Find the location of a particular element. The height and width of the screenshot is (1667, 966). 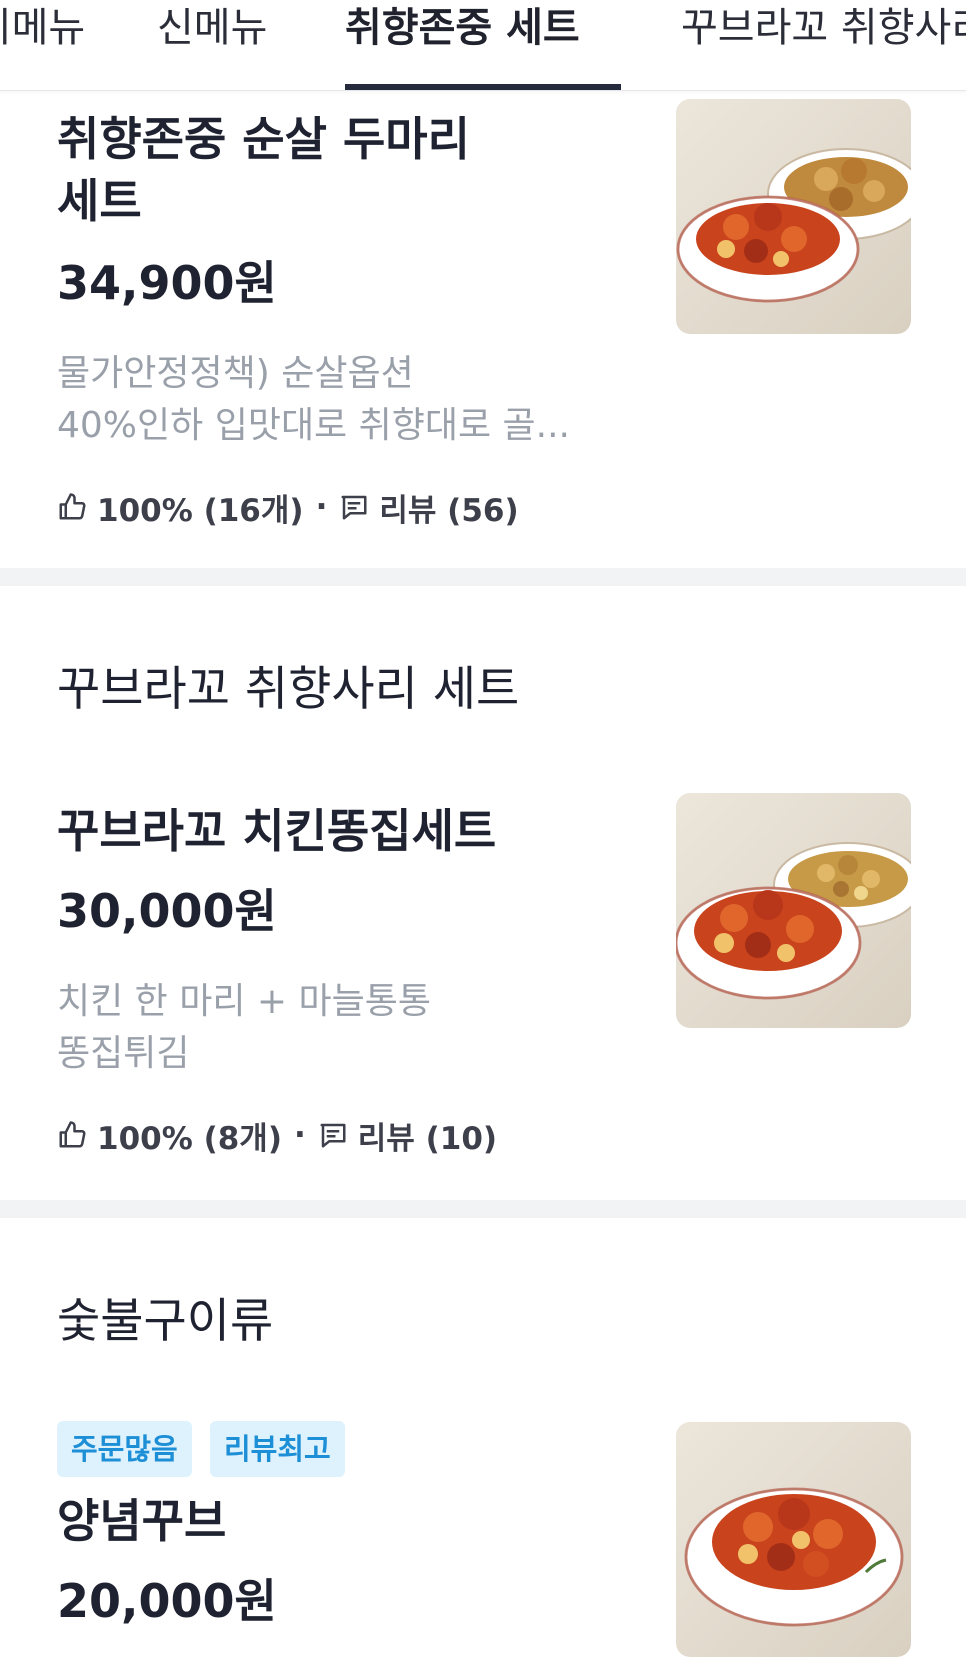

active-tab-indicator is located at coordinates (483, 87).